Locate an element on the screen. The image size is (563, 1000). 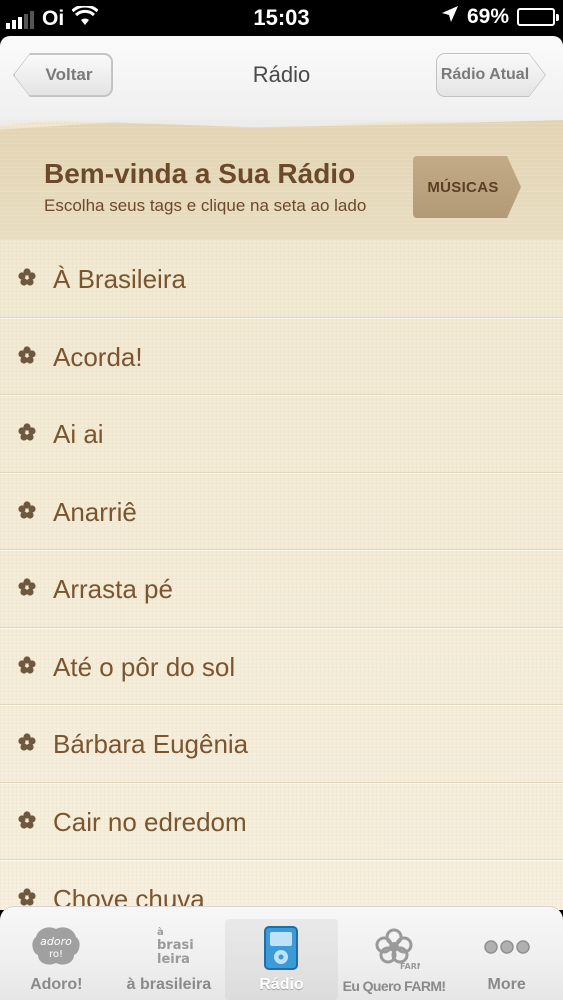
svg-text: adoro is located at coordinates (56, 941).